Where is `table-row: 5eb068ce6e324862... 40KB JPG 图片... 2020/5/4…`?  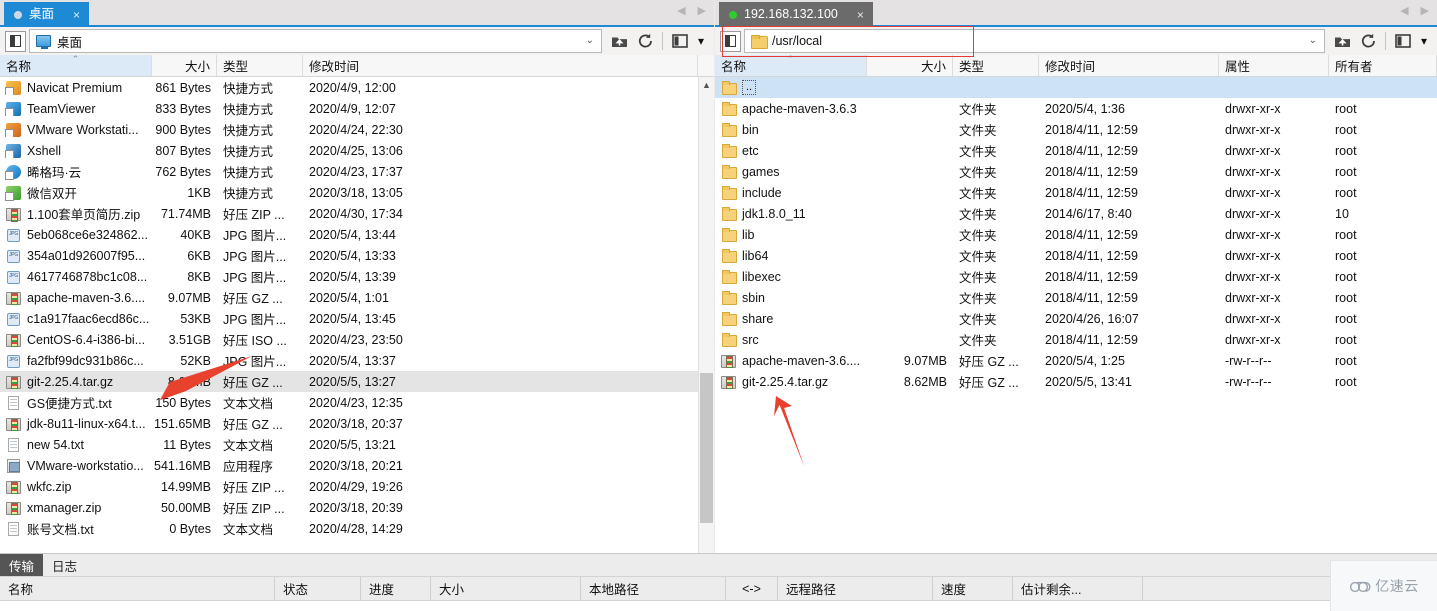
table-row: 5eb068ce6e324862... 40KB JPG 图片... 2020/5/4… is located at coordinates (357, 234).